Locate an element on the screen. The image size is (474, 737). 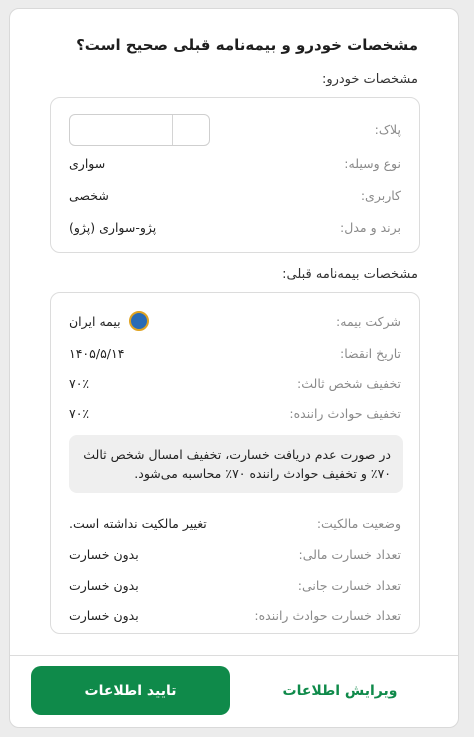
vehicle-section-title: مشخصات خودرو: is located at coordinates (369, 79).